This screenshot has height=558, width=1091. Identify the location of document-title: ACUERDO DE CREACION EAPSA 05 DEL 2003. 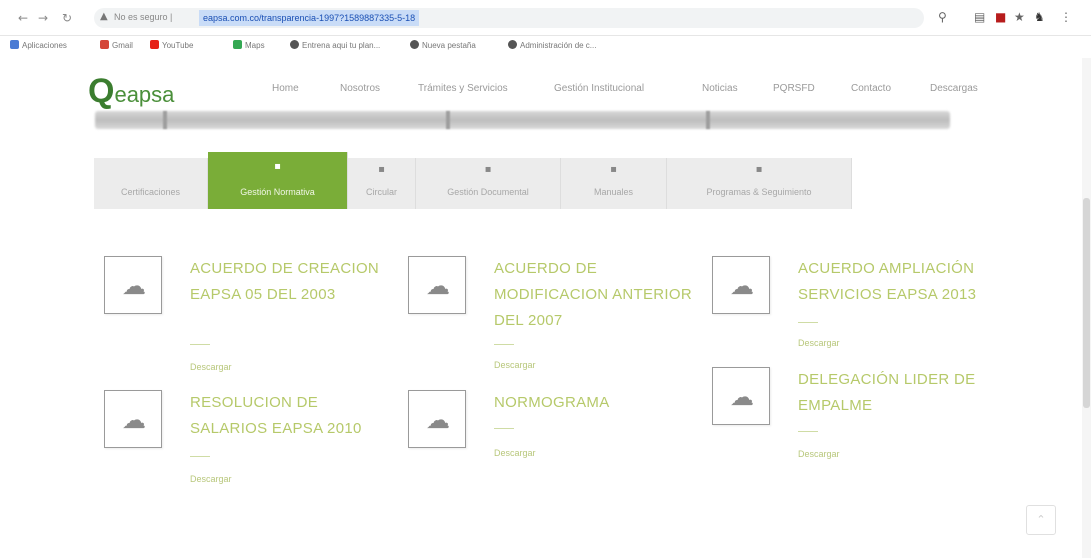
(290, 282).